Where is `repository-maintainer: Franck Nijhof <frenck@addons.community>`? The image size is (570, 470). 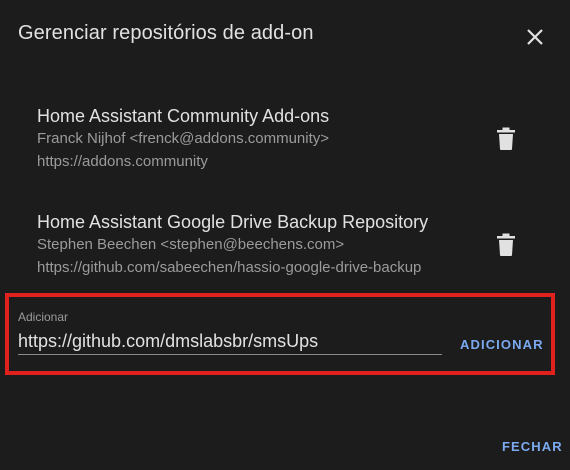
repository-maintainer: Franck Nijhof <frenck@addons.community> is located at coordinates (183, 138).